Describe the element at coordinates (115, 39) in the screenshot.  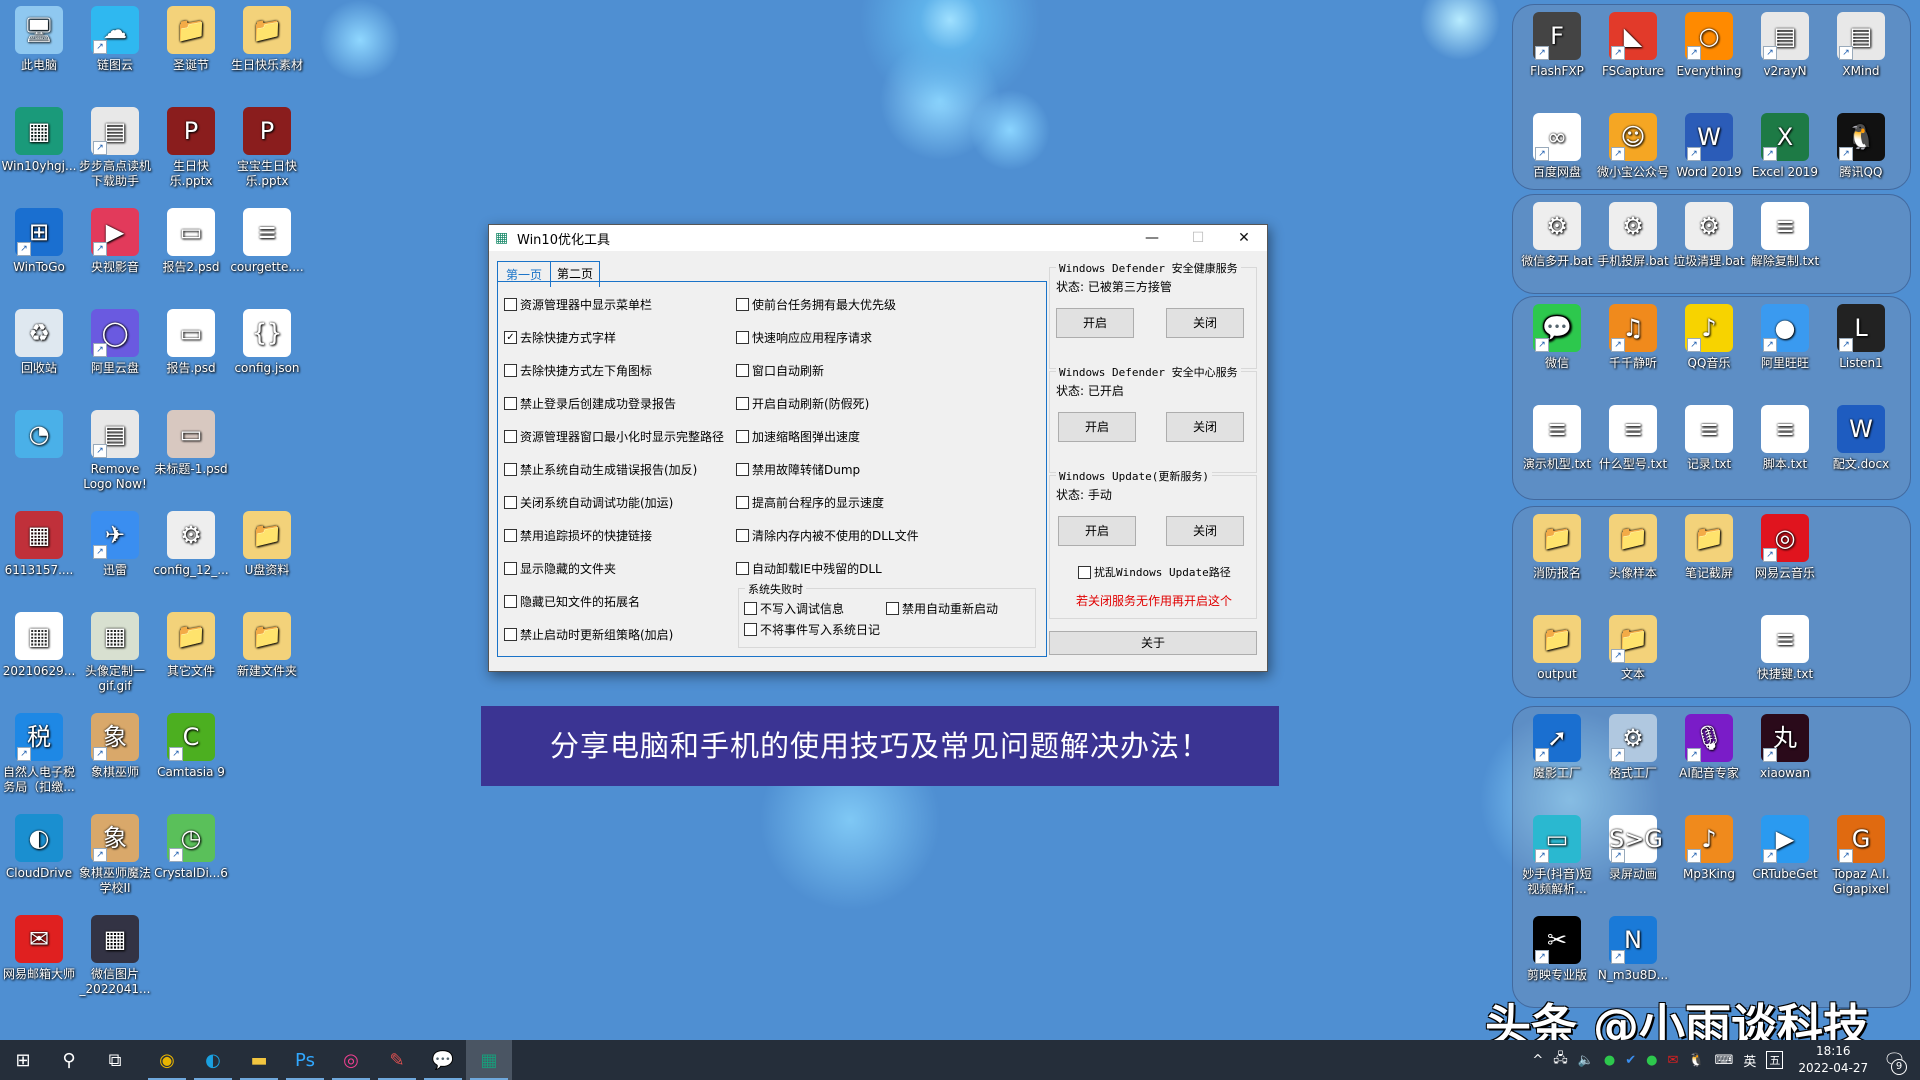
I see `desktop-icon: ☁ ↗ 链图云` at that location.